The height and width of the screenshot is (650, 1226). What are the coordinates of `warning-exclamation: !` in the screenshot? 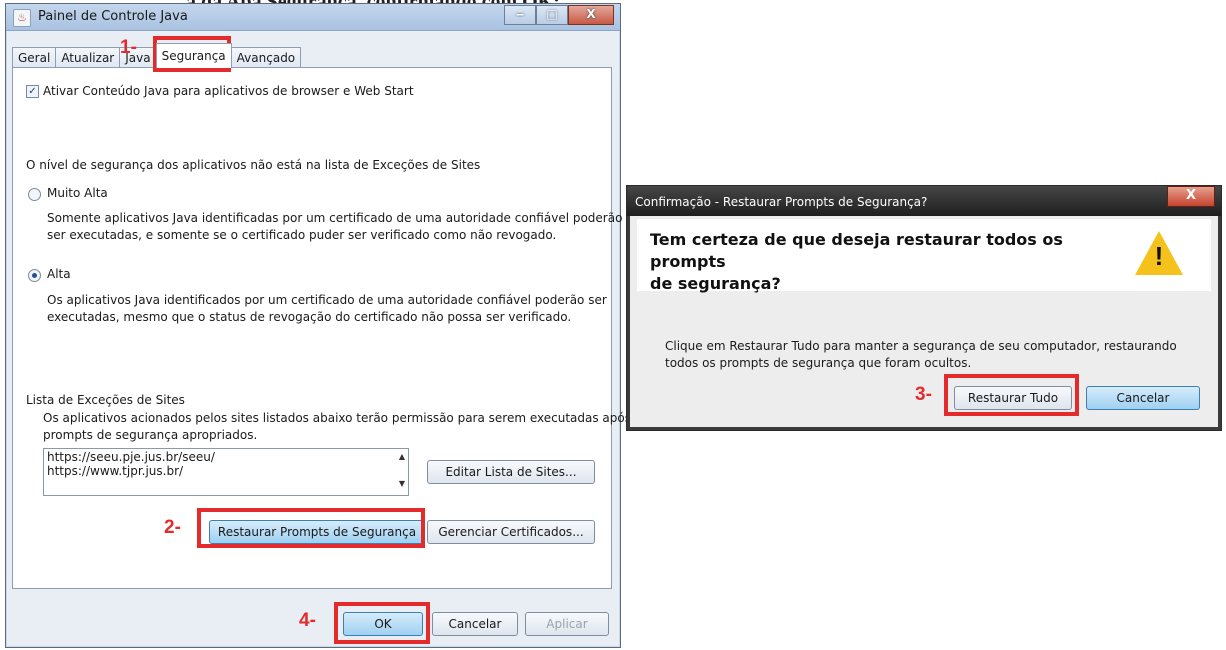 It's located at (1159, 256).